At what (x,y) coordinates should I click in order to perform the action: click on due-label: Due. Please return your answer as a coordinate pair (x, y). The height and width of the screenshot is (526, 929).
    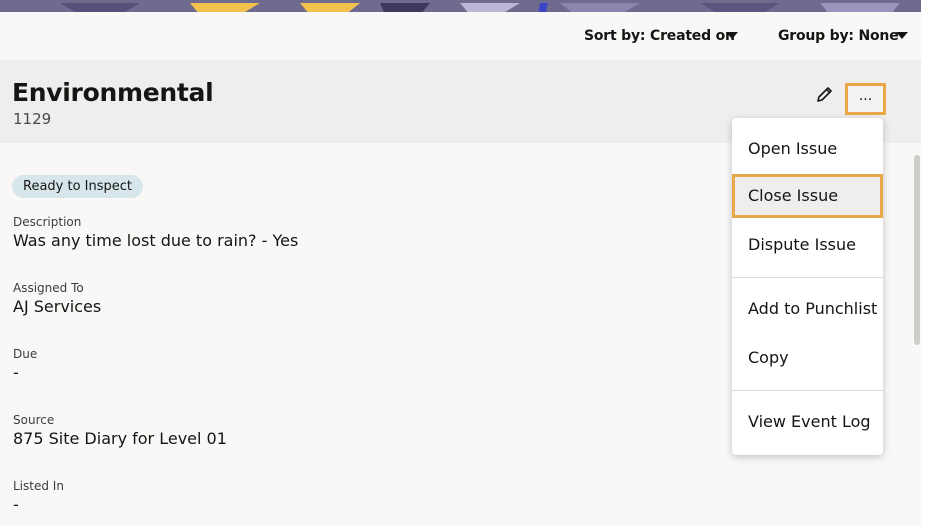
    Looking at the image, I should click on (25, 354).